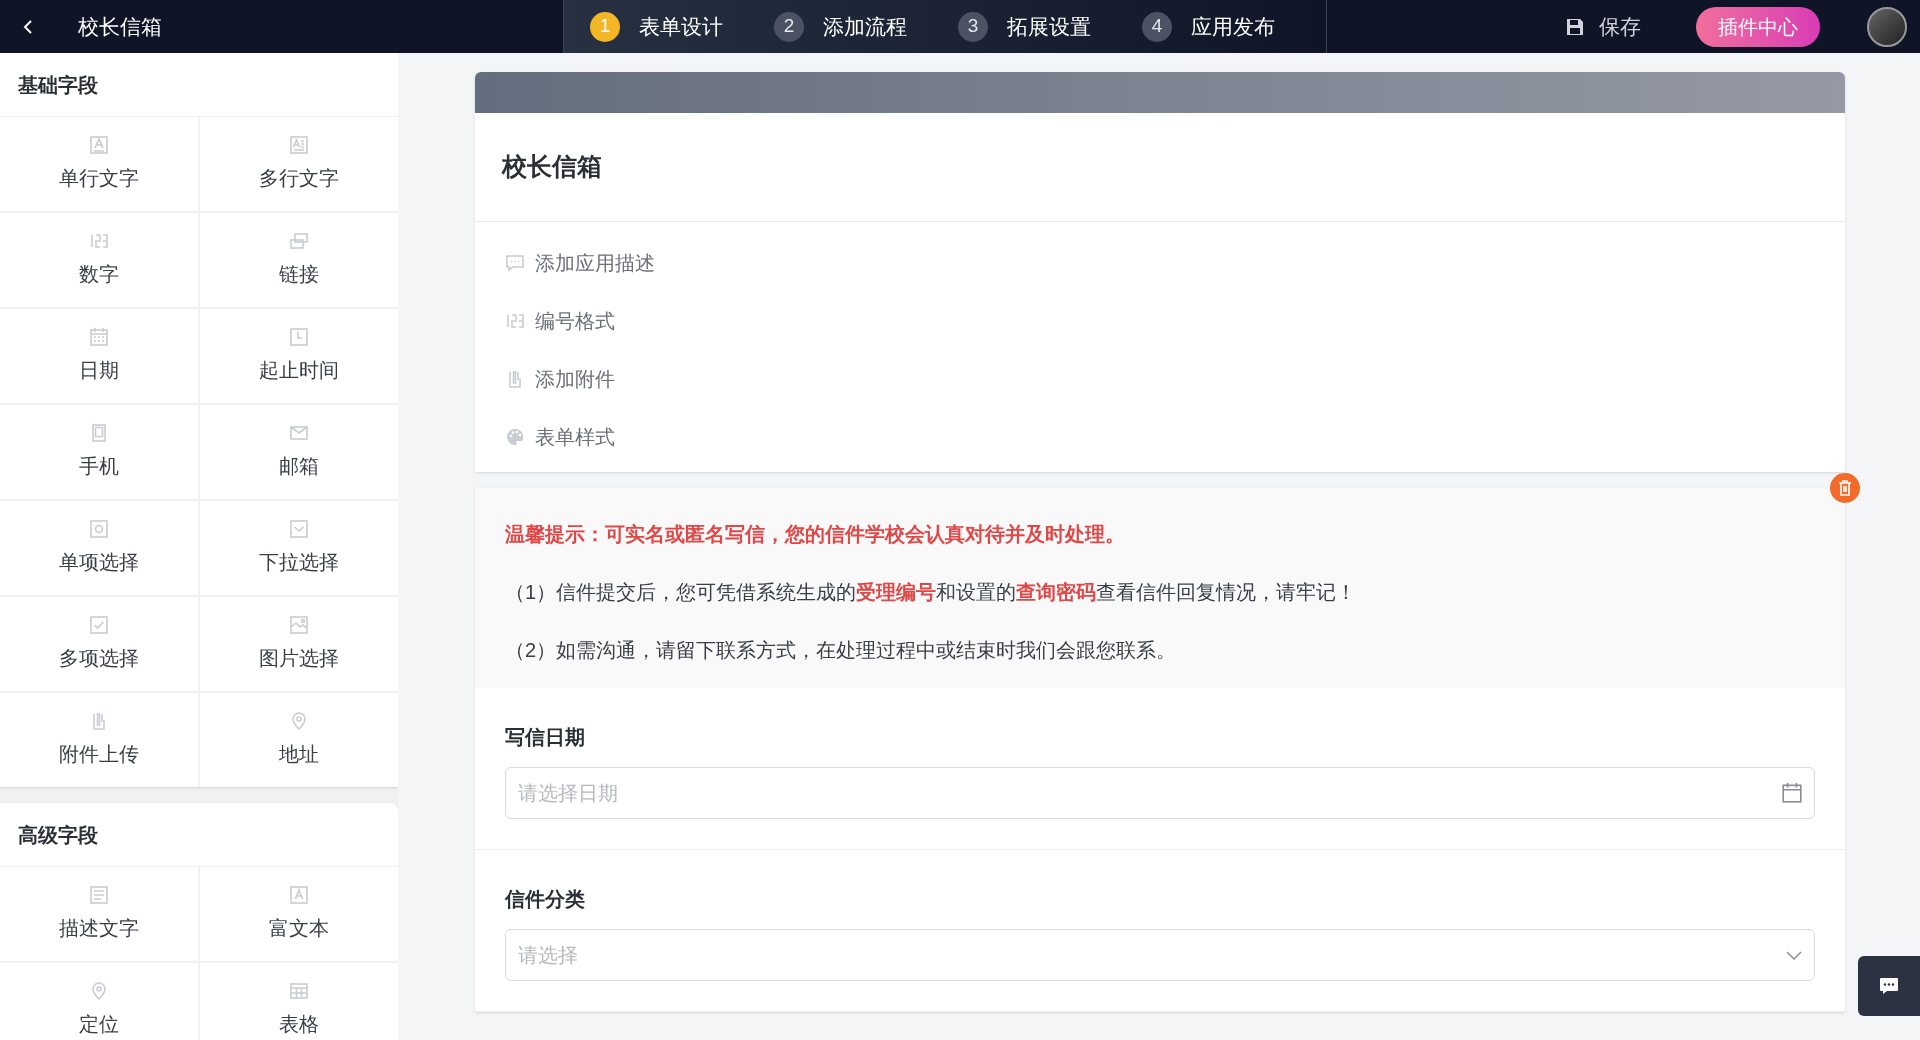 This screenshot has height=1040, width=1920. Describe the element at coordinates (299, 740) in the screenshot. I see `field-type-item: 地址` at that location.